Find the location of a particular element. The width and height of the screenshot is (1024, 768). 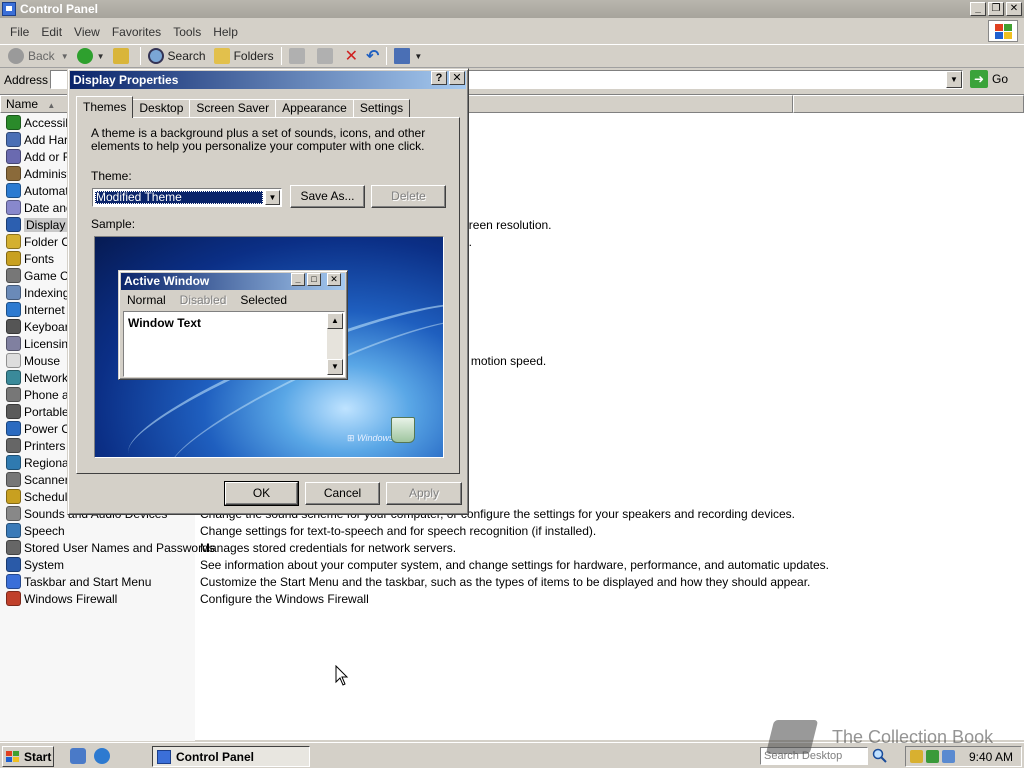

minimize-button: _ is located at coordinates (978, 9).